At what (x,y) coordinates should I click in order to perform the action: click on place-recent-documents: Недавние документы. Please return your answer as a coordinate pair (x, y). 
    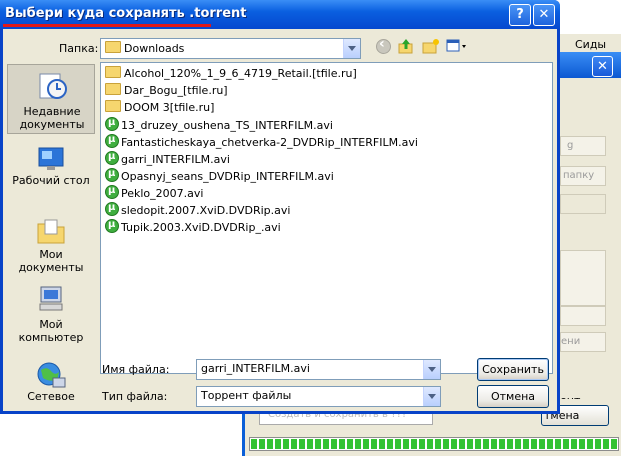
    Looking at the image, I should click on (51, 99).